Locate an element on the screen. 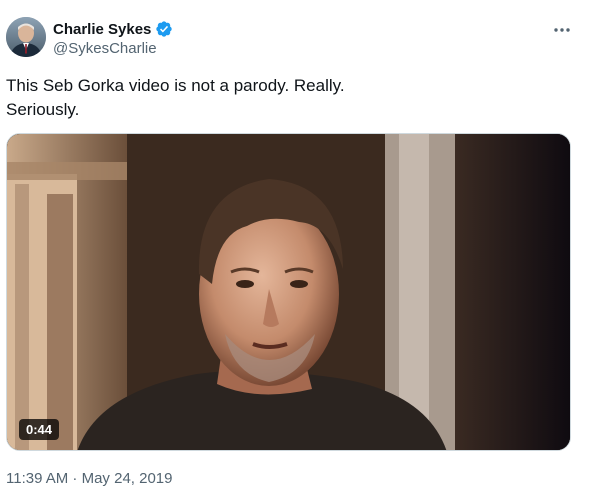  more-horizontal-icon is located at coordinates (562, 30).